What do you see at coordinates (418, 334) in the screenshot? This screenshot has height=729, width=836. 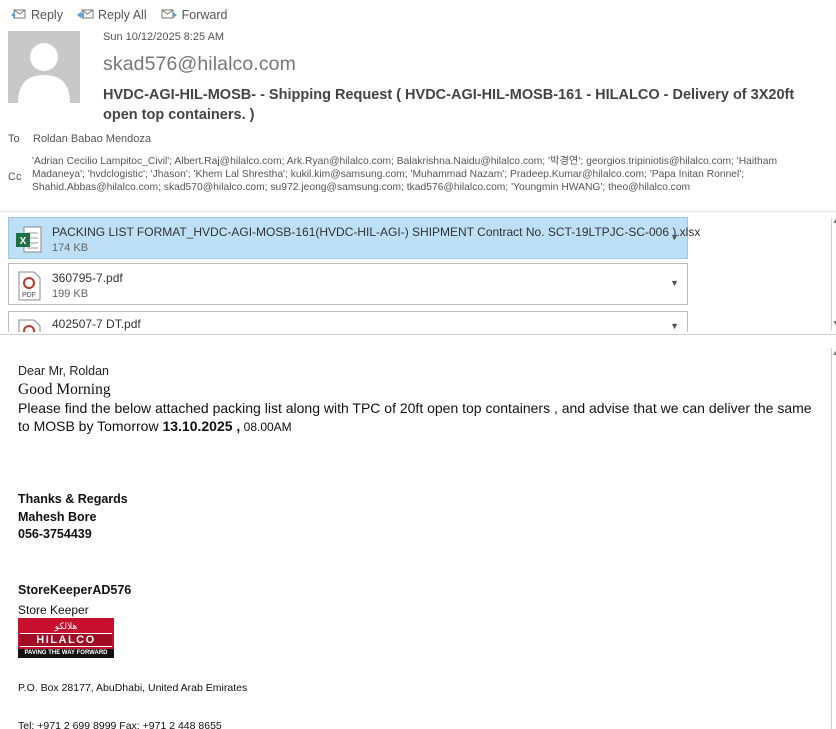 I see `attachment-divider` at bounding box center [418, 334].